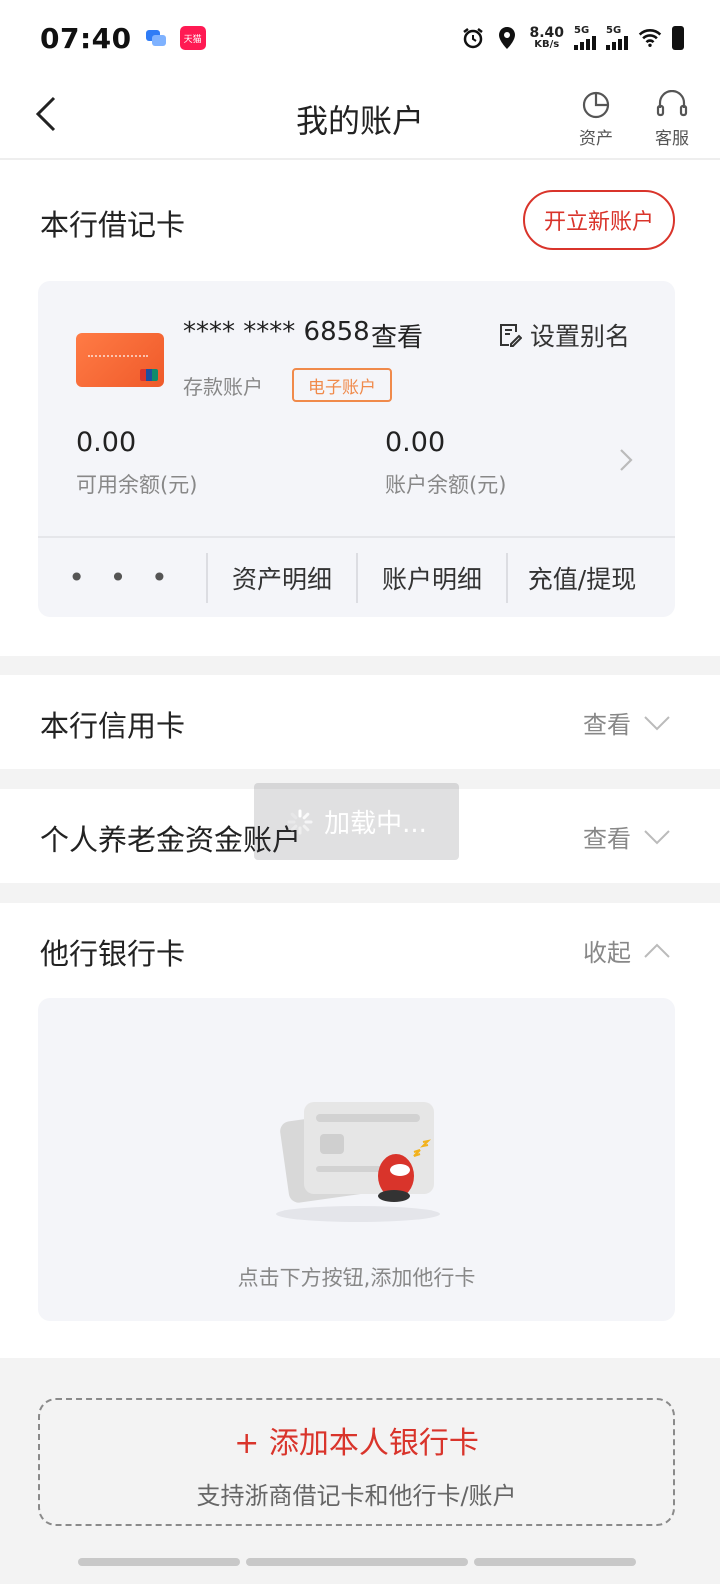 The height and width of the screenshot is (1584, 720). I want to click on other-bank-section-header: 他行银行卡 收起, so click(360, 950).